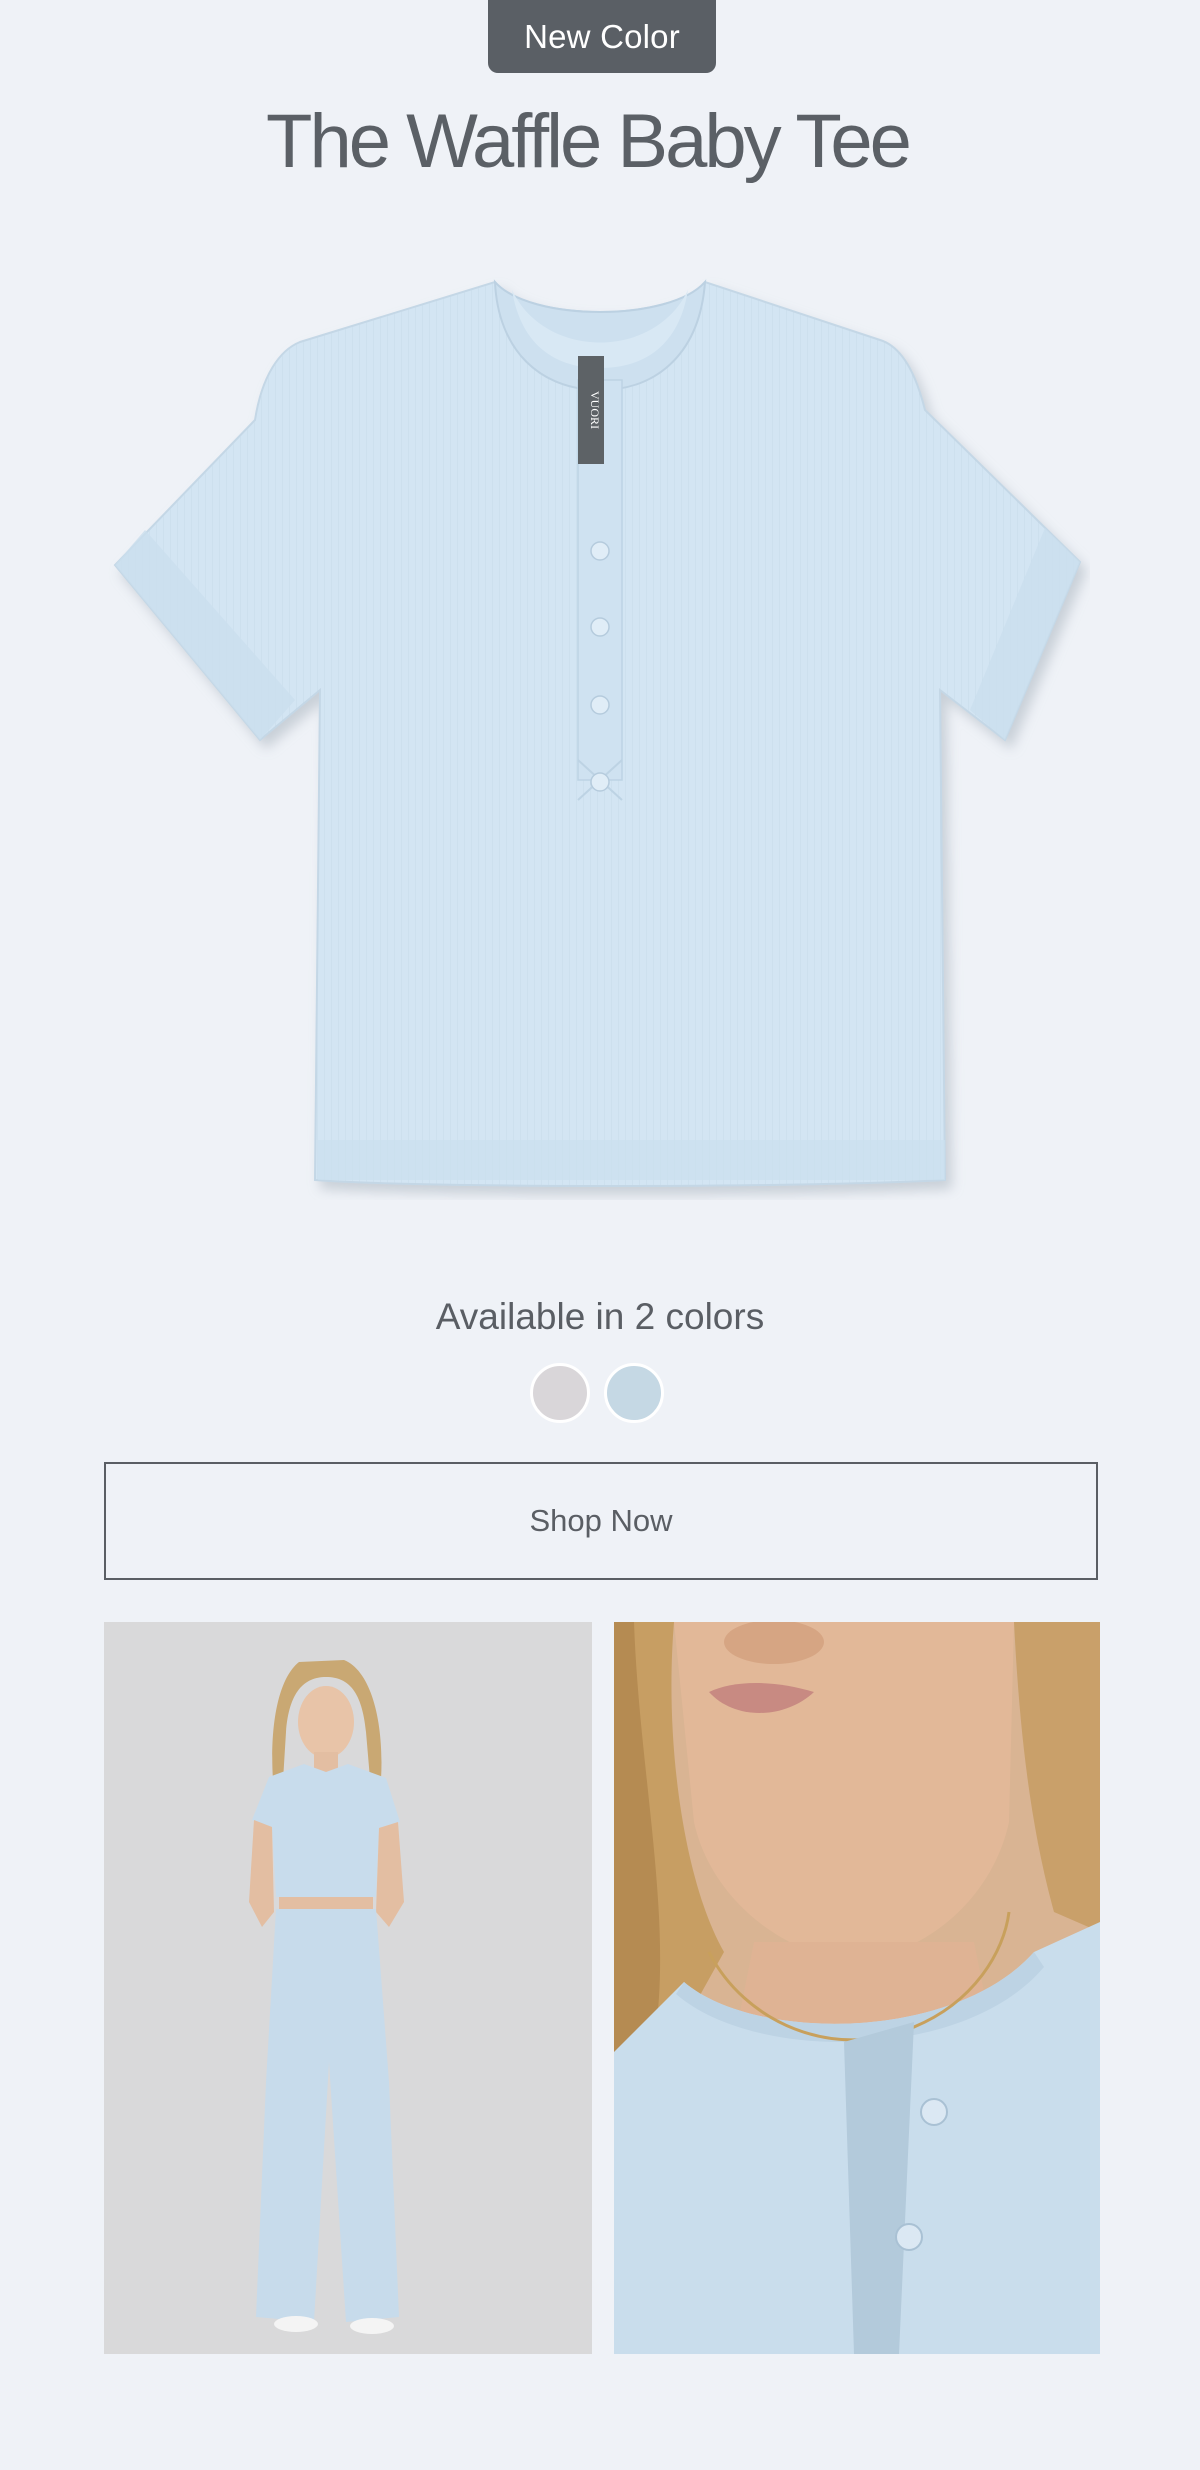  What do you see at coordinates (560, 1393) in the screenshot?
I see `color-swatch-gray` at bounding box center [560, 1393].